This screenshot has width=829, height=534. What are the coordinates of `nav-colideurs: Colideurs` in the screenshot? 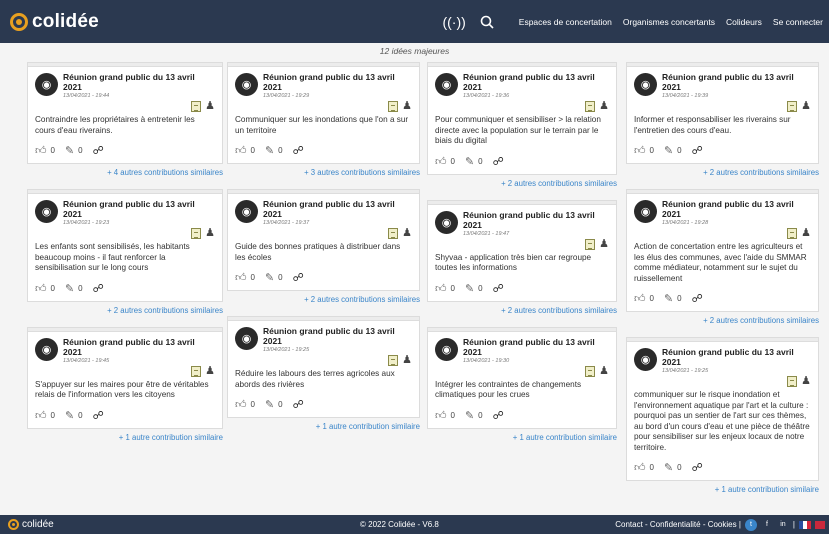 It's located at (744, 22).